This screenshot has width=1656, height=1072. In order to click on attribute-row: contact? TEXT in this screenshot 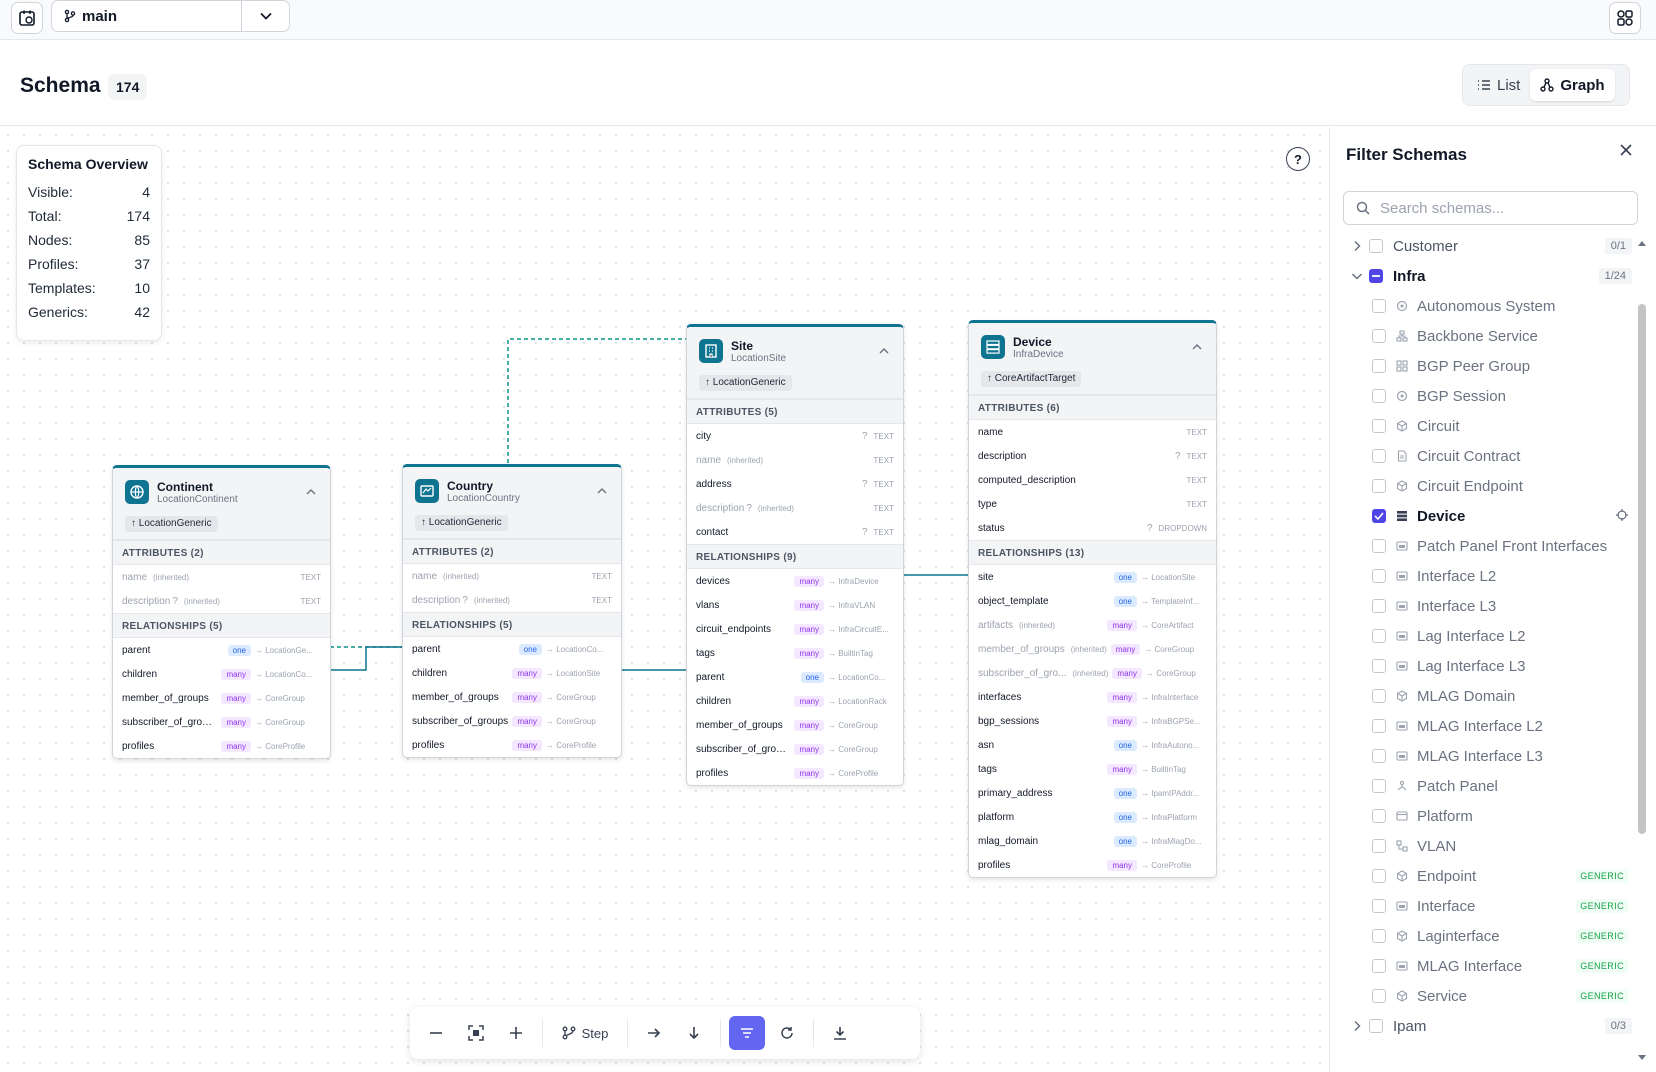, I will do `click(795, 532)`.